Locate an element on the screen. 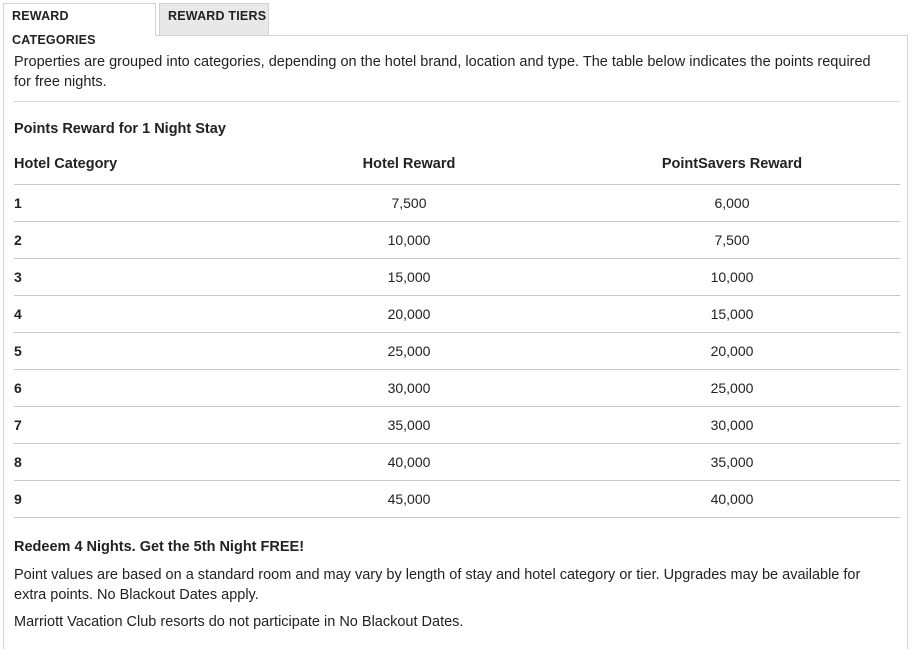 The height and width of the screenshot is (649, 915). category-cell: 3 is located at coordinates (134, 277).